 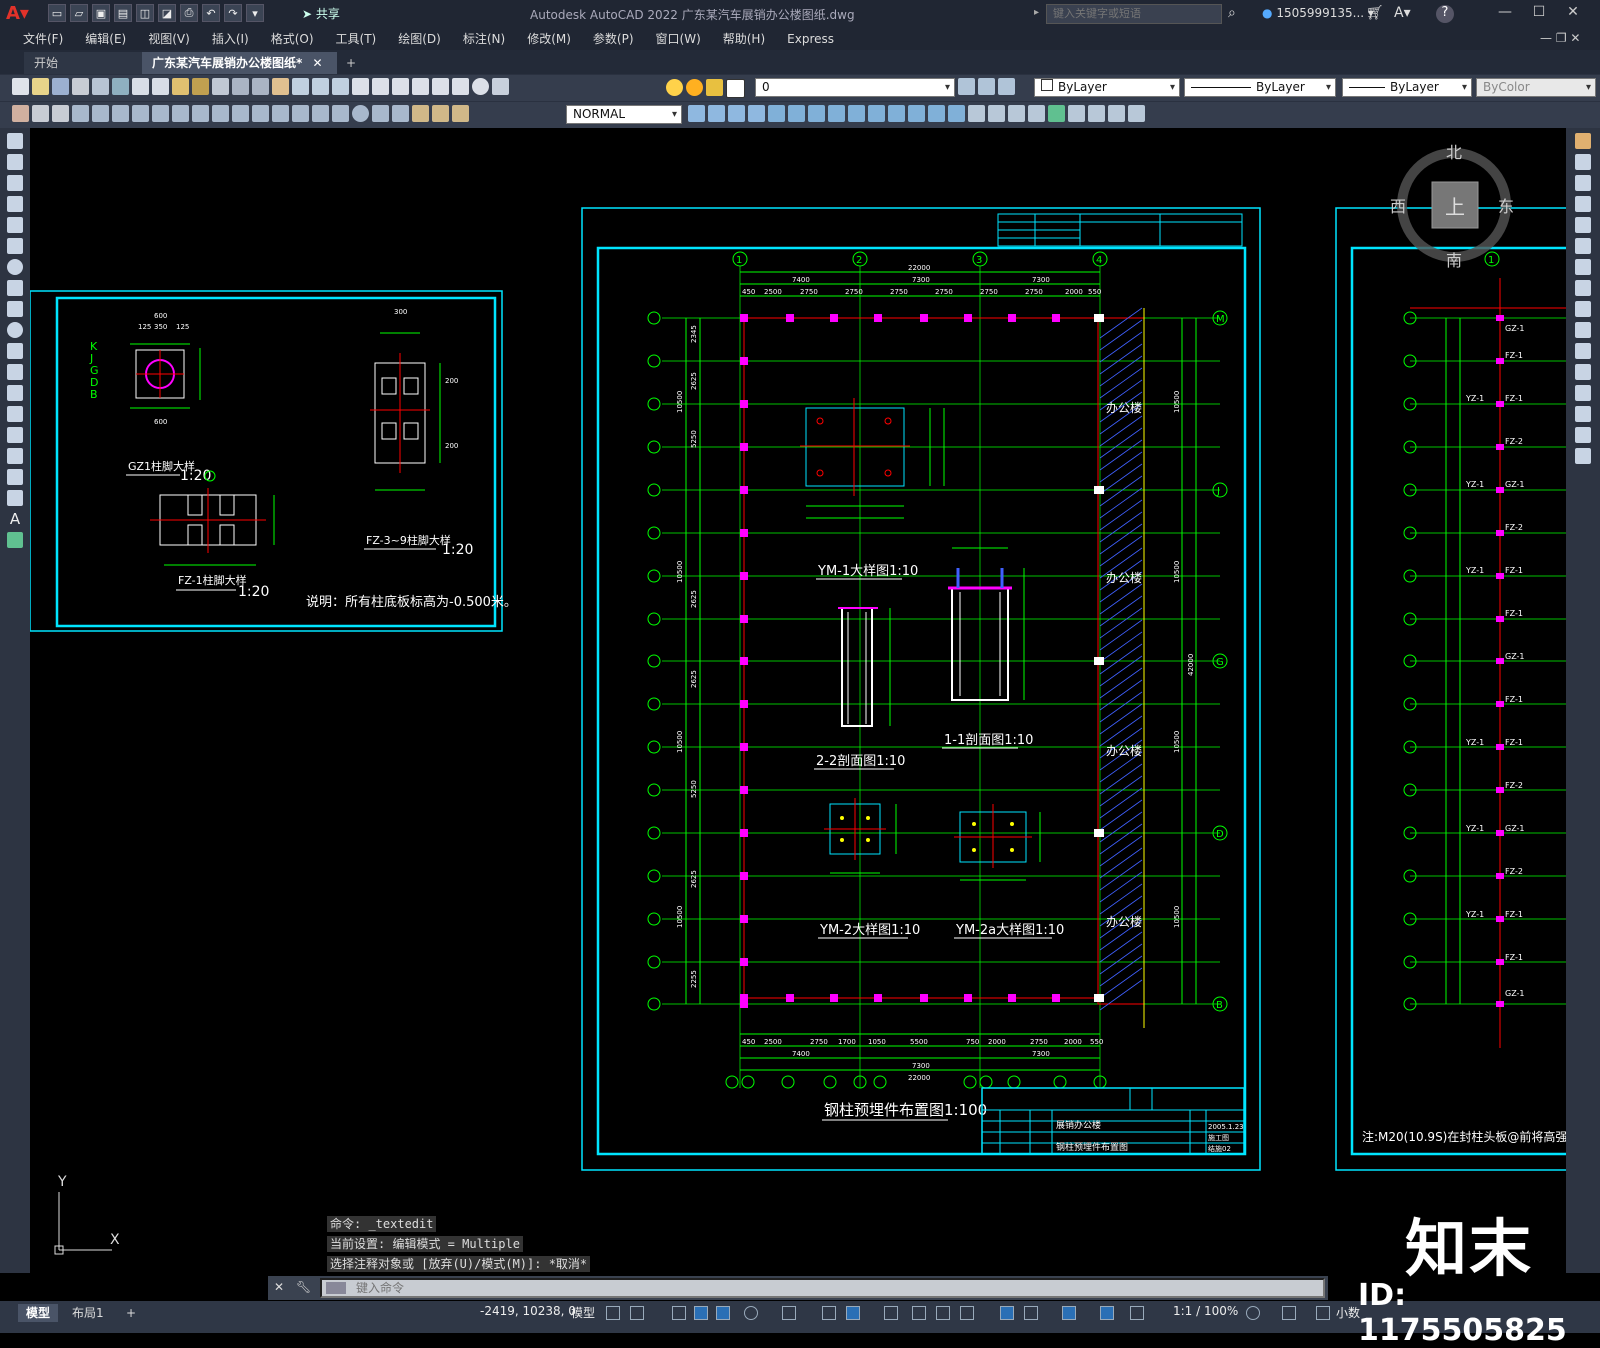 I want to click on dim-linear-icon, so click(x=80, y=113).